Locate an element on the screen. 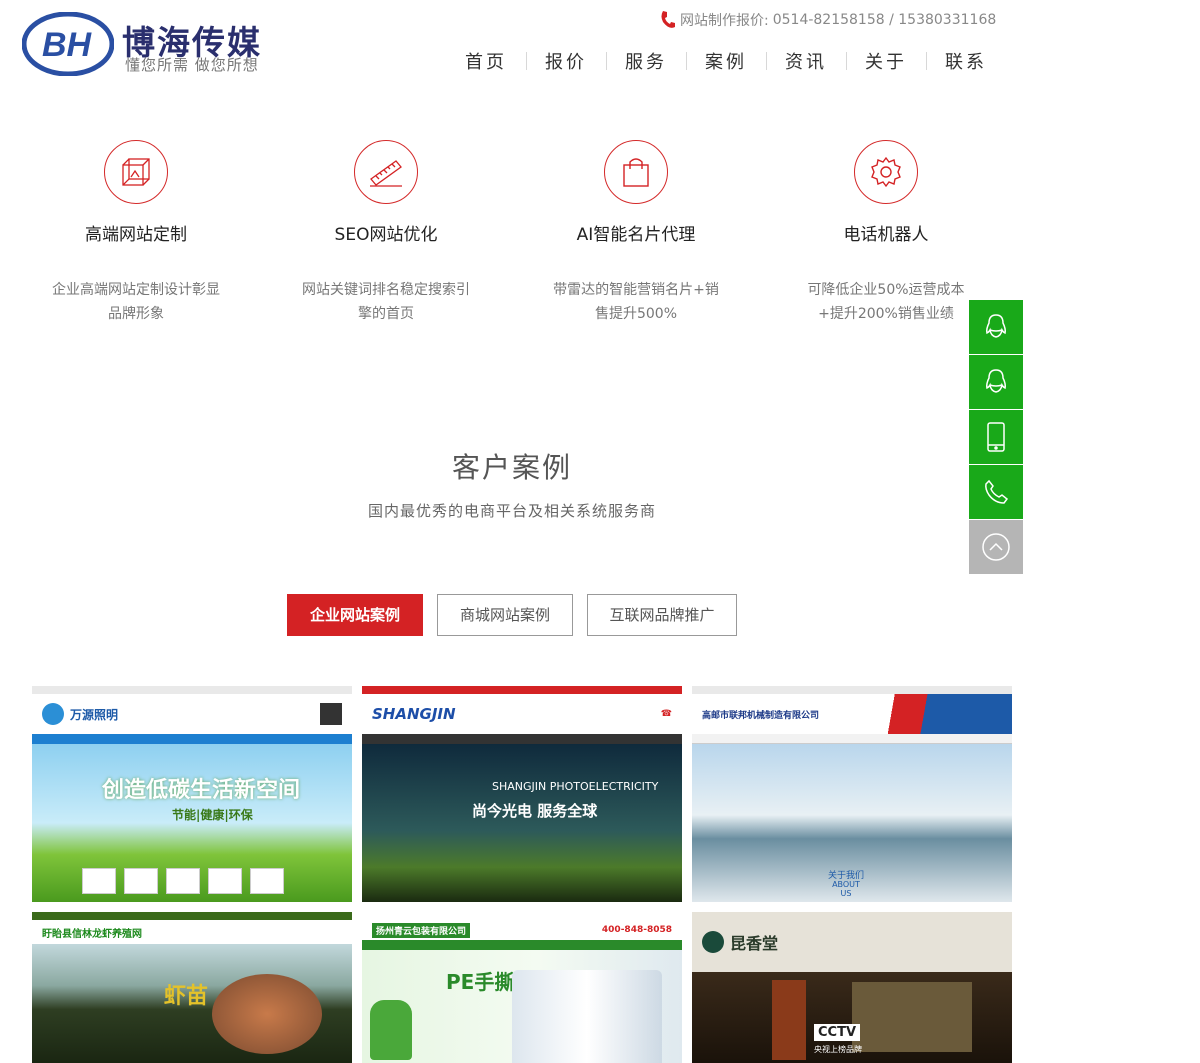  service-seo: SEO网站优化 网站关键词排名稳定搜索引擎的首页 is located at coordinates (386, 233).